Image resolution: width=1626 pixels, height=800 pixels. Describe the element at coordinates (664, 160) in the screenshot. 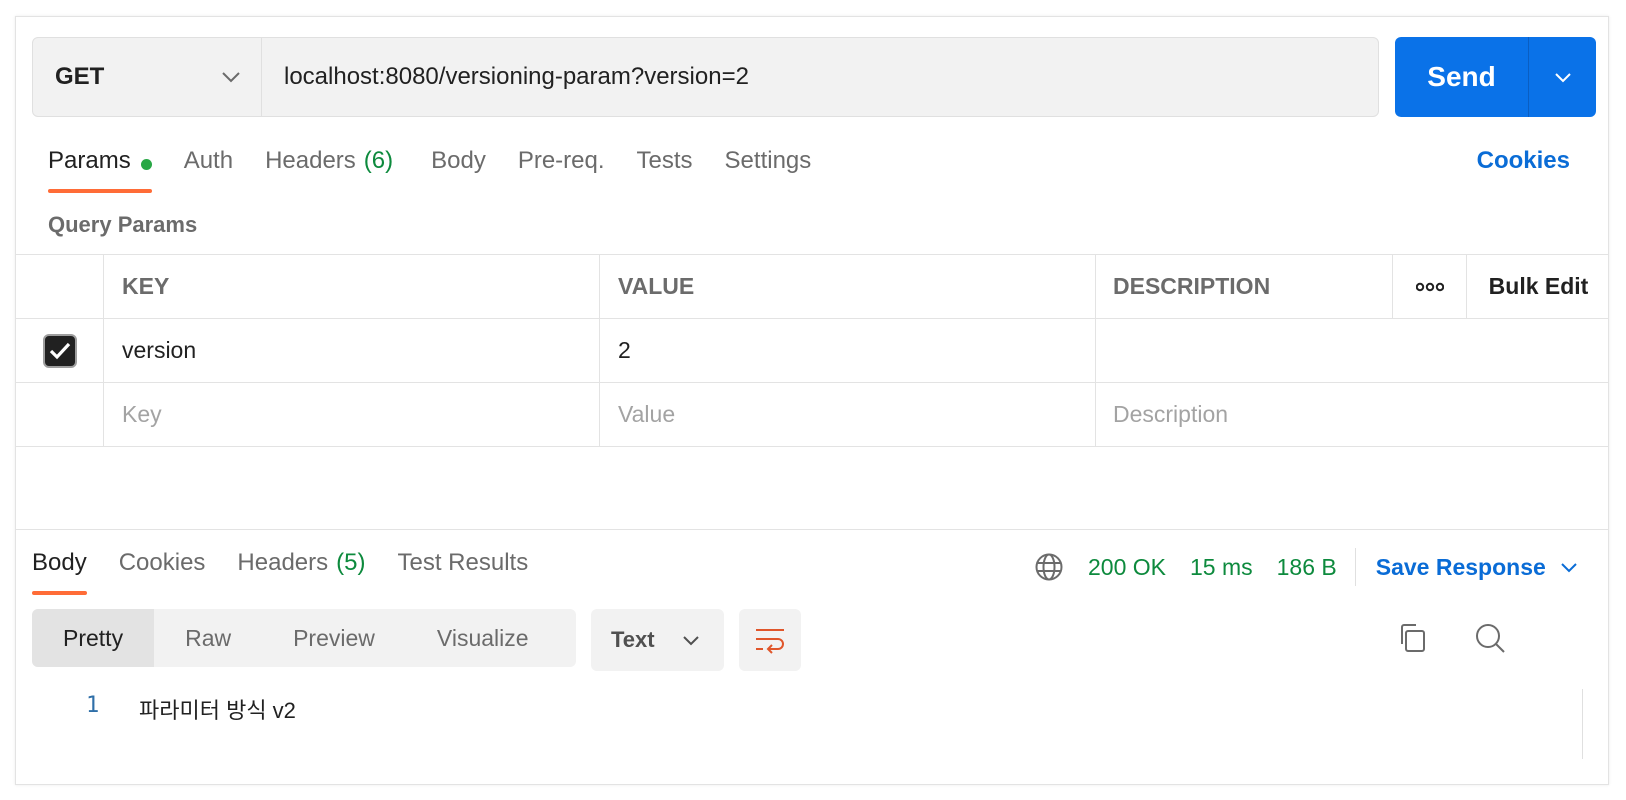

I see `tab-label: Tests` at that location.